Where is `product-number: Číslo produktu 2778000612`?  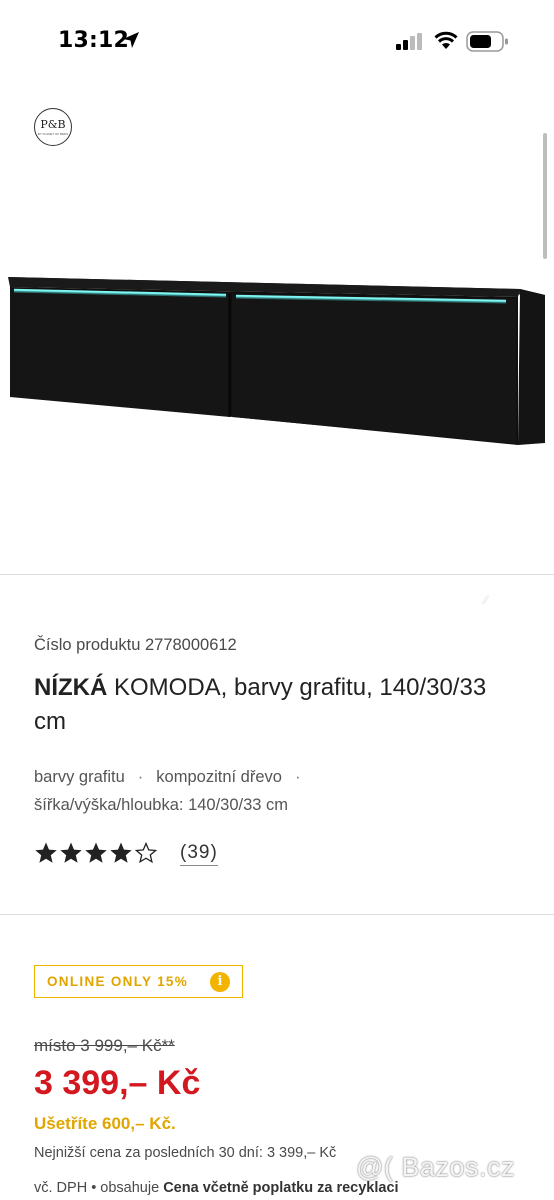 product-number: Číslo produktu 2778000612 is located at coordinates (135, 645).